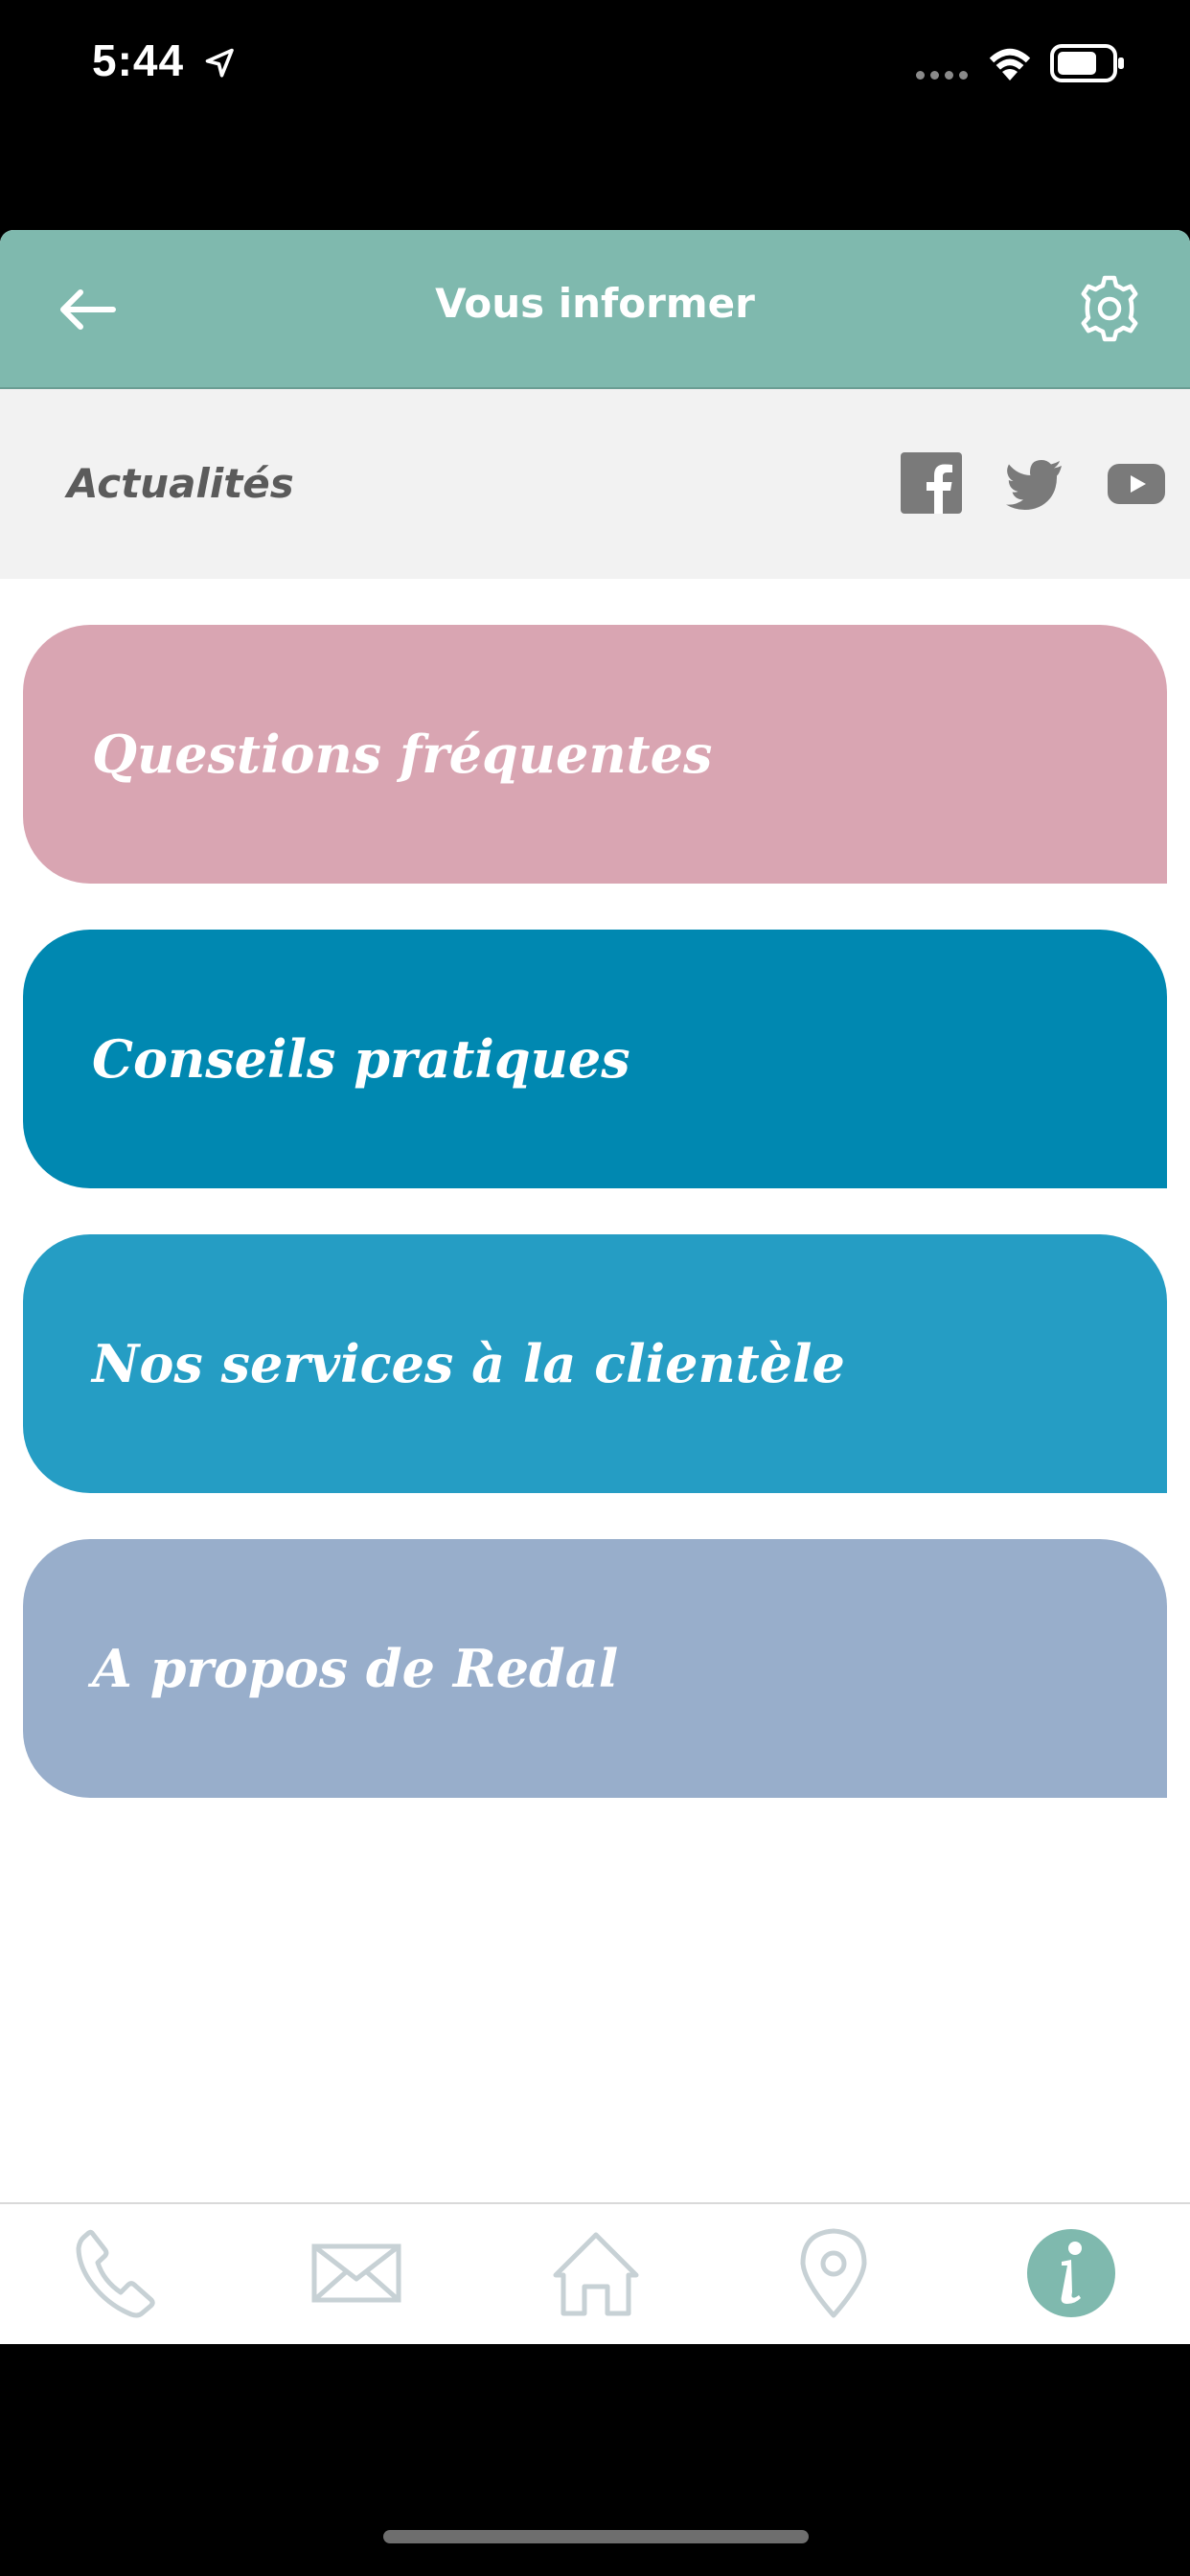 This screenshot has height=2576, width=1190. Describe the element at coordinates (1087, 63) in the screenshot. I see `battery-icon` at that location.